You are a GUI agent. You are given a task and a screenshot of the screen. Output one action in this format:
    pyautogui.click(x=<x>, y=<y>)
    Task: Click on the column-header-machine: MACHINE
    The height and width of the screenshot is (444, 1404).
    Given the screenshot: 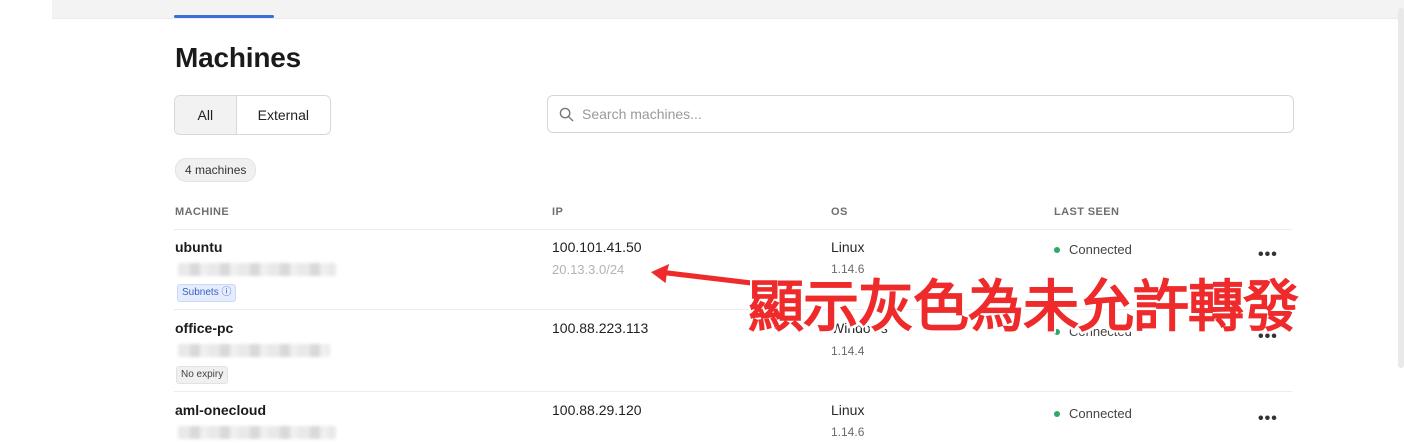 What is the action you would take?
    pyautogui.click(x=202, y=212)
    